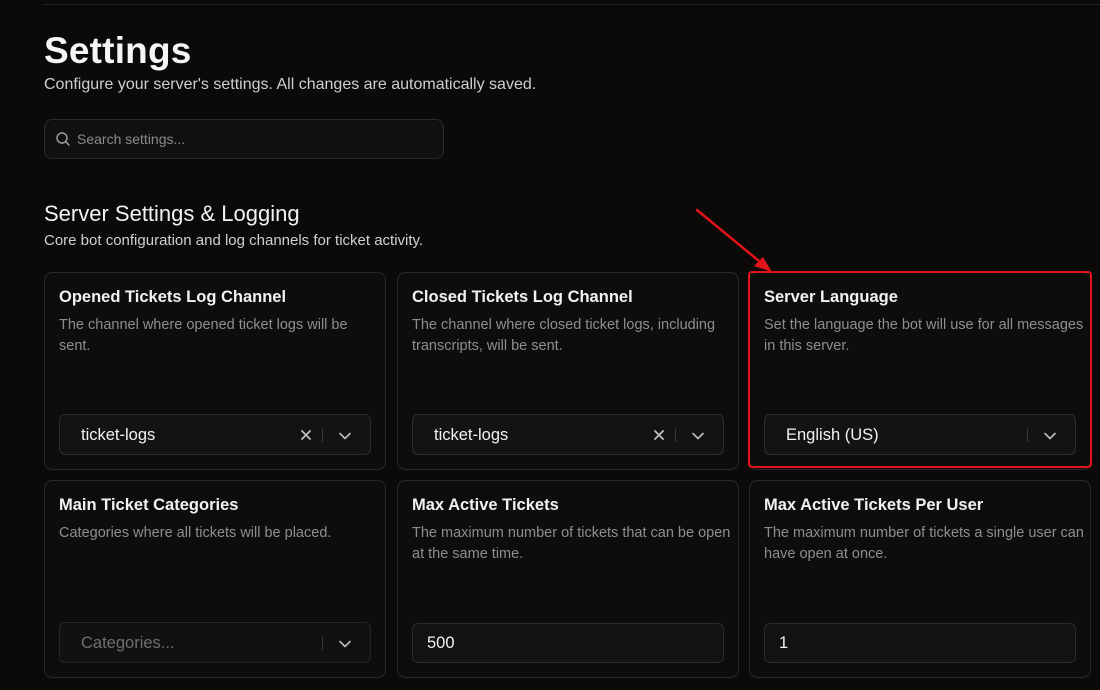 This screenshot has width=1100, height=690. I want to click on closed-log-channel-select: ticket-logs, so click(568, 434).